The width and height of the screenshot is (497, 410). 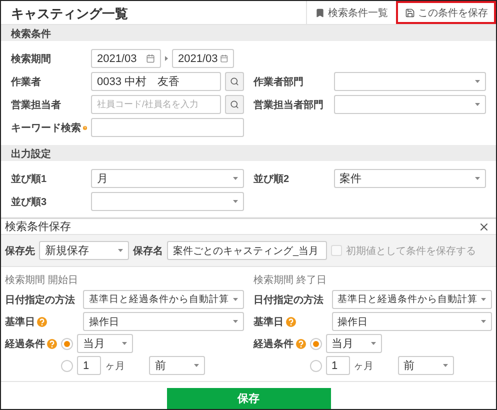 What do you see at coordinates (248, 153) in the screenshot?
I see `section-header: 出力設定` at bounding box center [248, 153].